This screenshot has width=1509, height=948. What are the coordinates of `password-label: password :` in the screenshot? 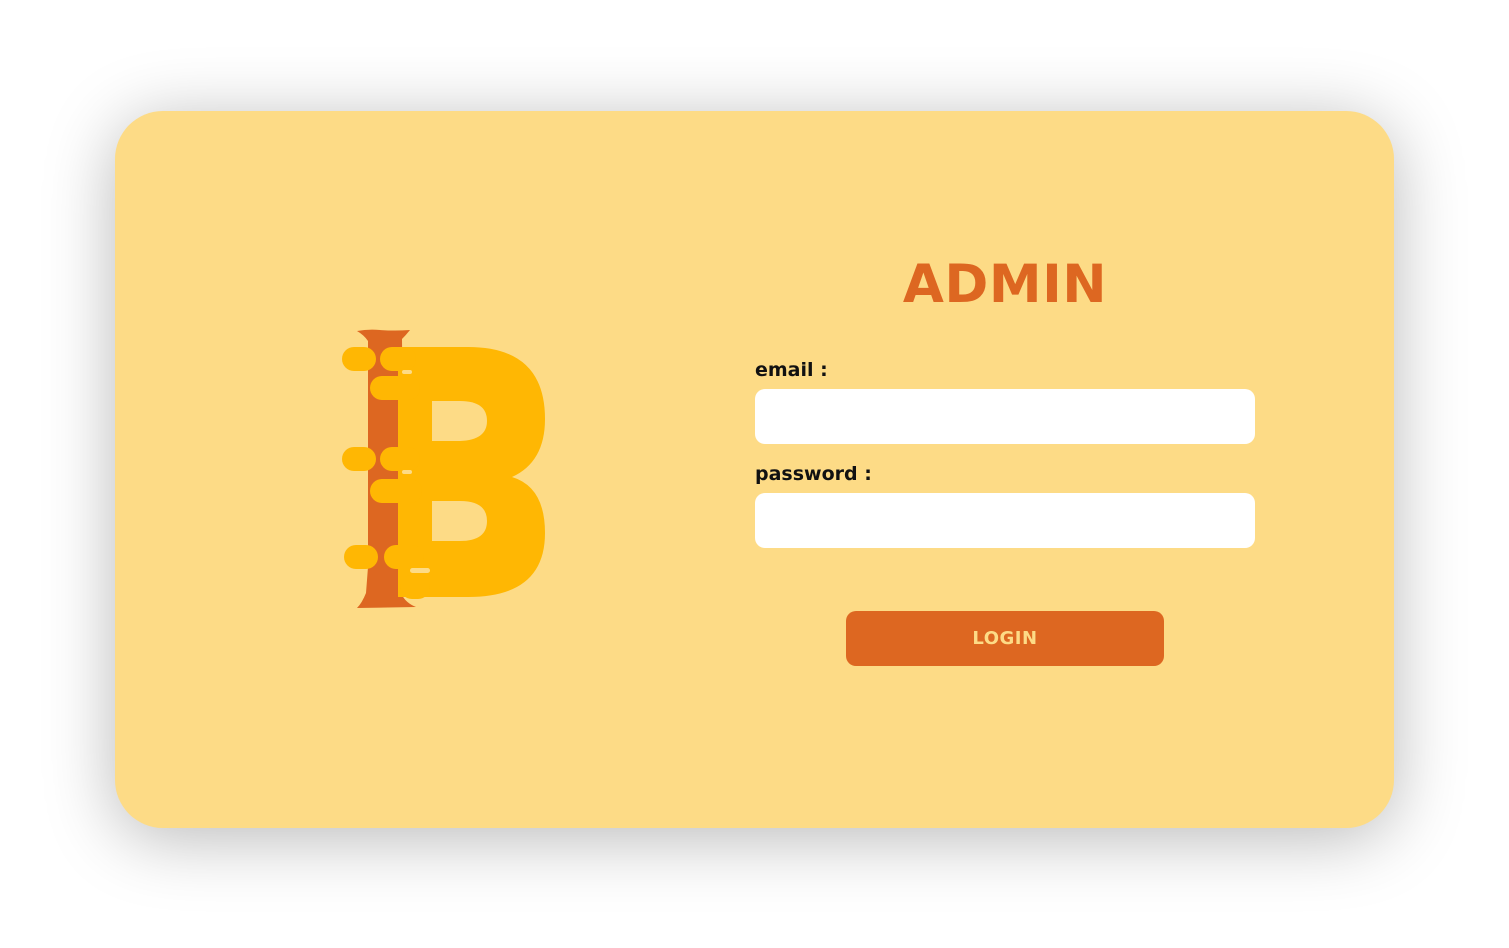 It's located at (813, 474).